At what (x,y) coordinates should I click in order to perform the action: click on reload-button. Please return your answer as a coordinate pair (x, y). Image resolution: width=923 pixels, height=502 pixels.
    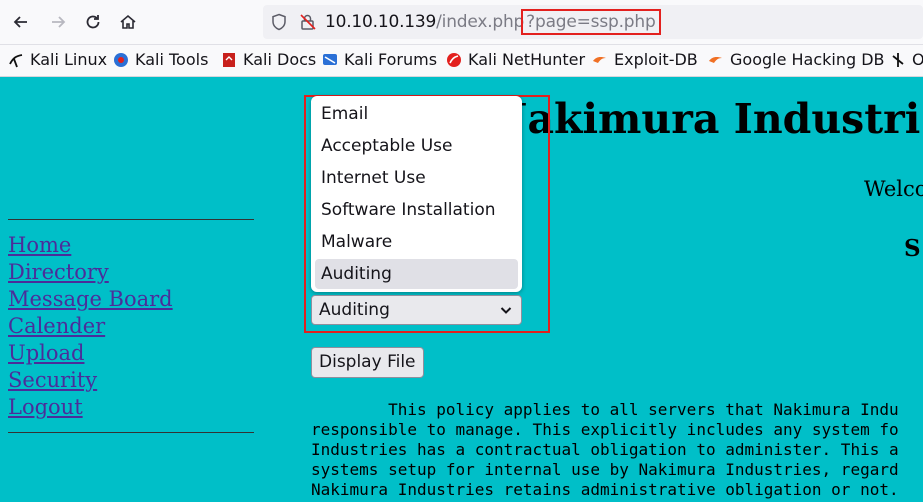
    Looking at the image, I should click on (93, 22).